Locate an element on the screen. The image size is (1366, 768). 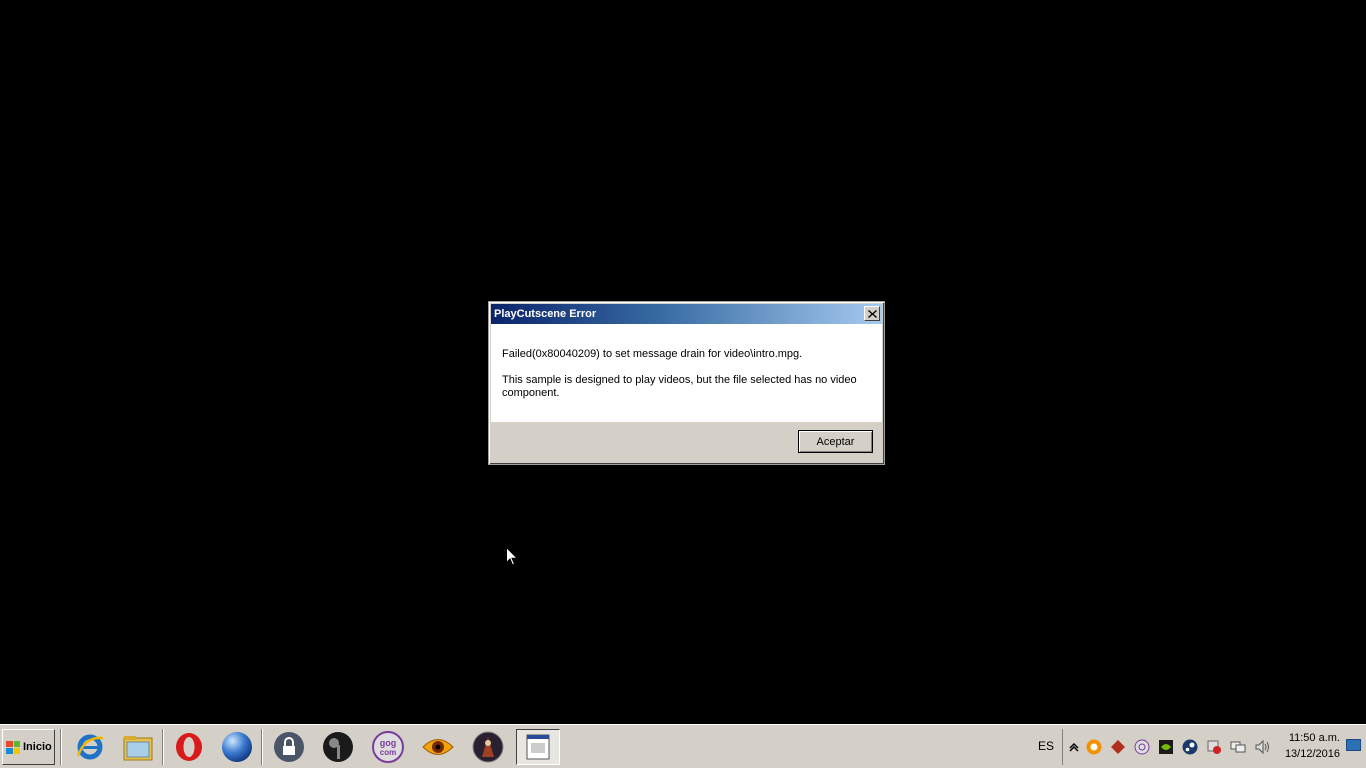
svg-text: gog is located at coordinates (388, 743).